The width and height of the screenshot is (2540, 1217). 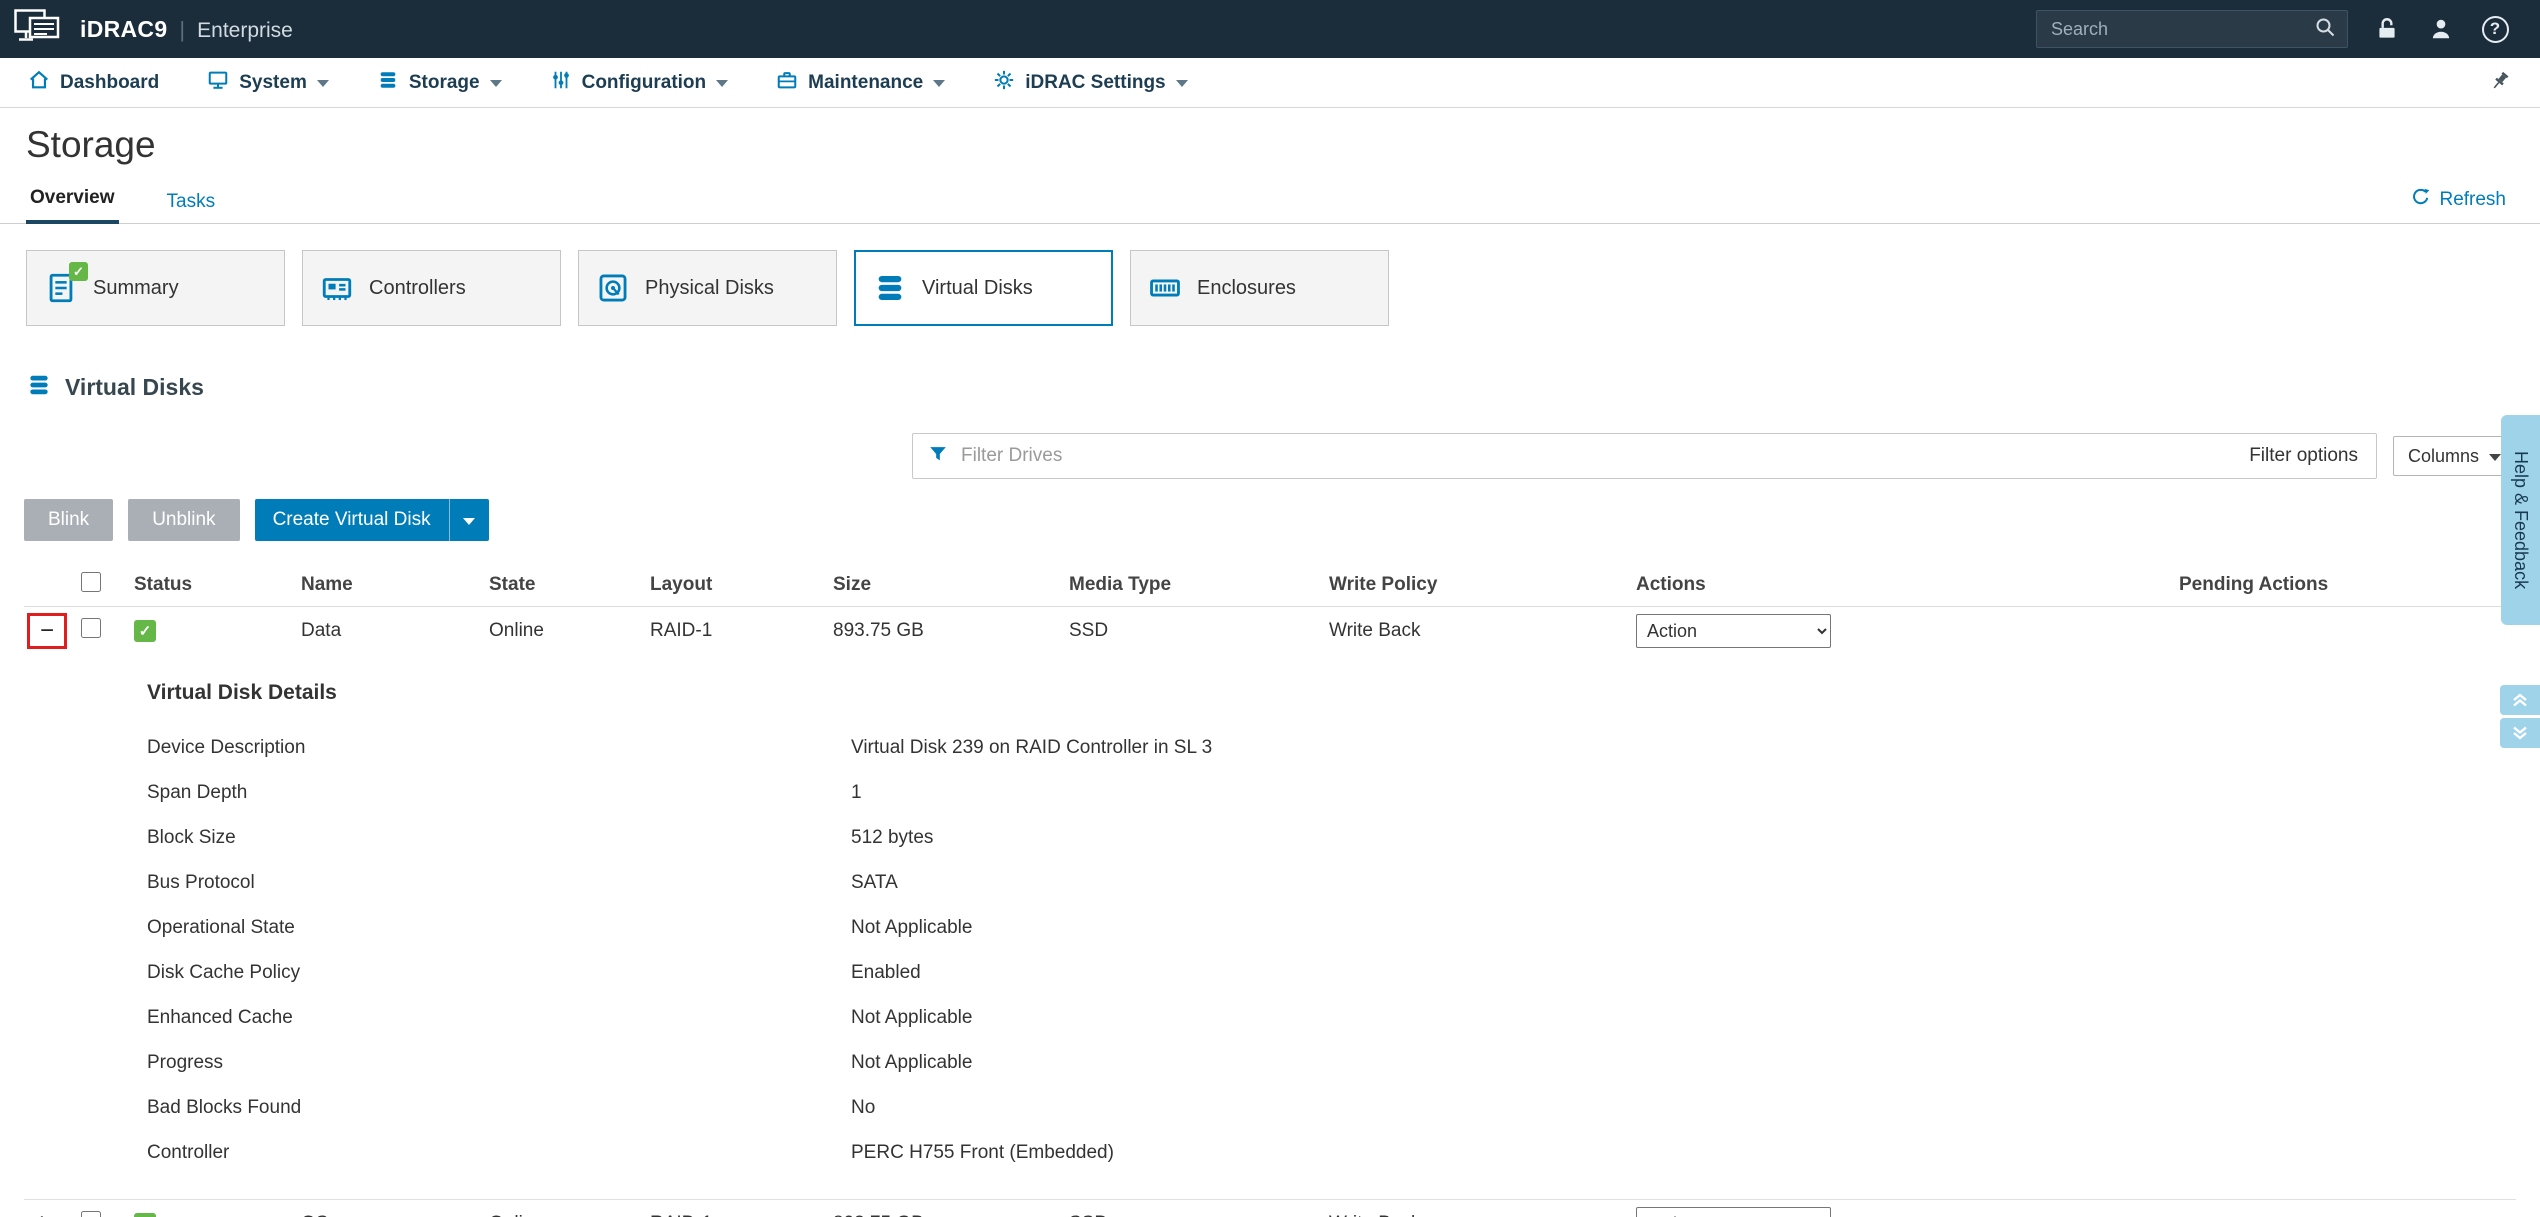 What do you see at coordinates (681, 630) in the screenshot?
I see `vd-layout: RAID-1` at bounding box center [681, 630].